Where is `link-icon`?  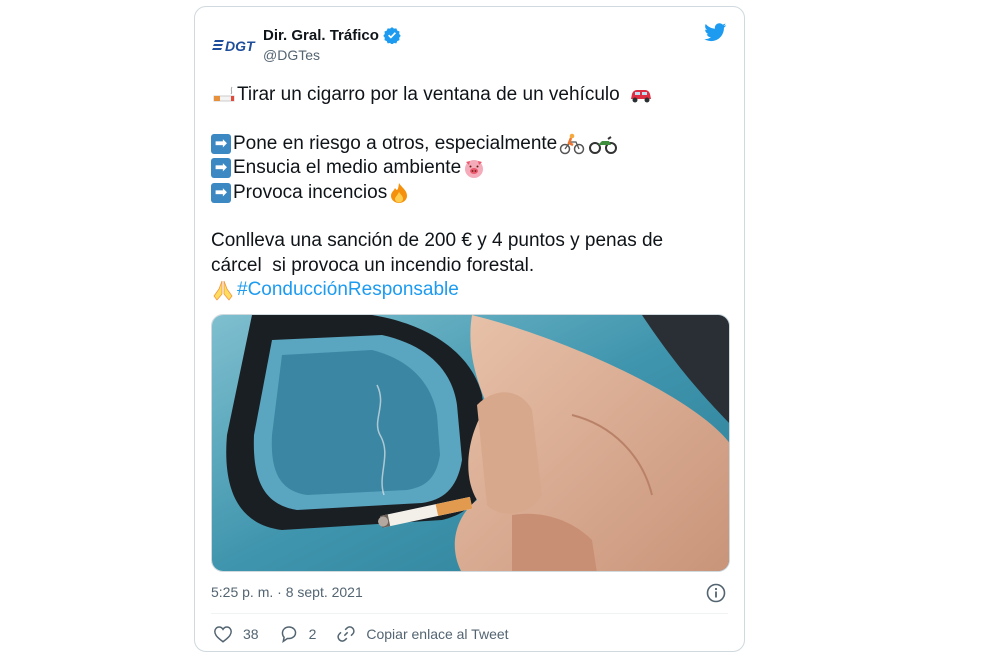
link-icon is located at coordinates (346, 634).